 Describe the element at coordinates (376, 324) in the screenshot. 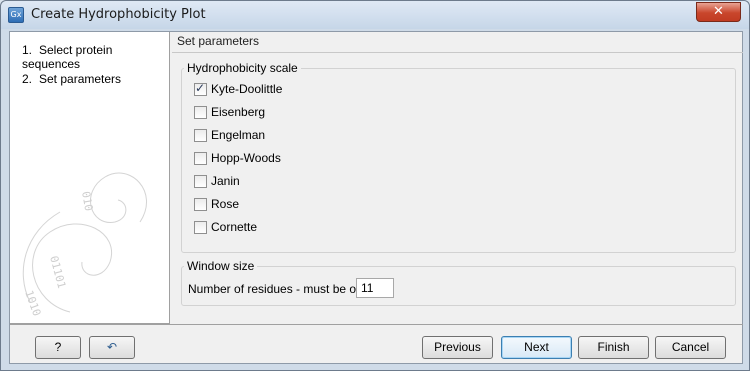

I see `footer-divider` at that location.